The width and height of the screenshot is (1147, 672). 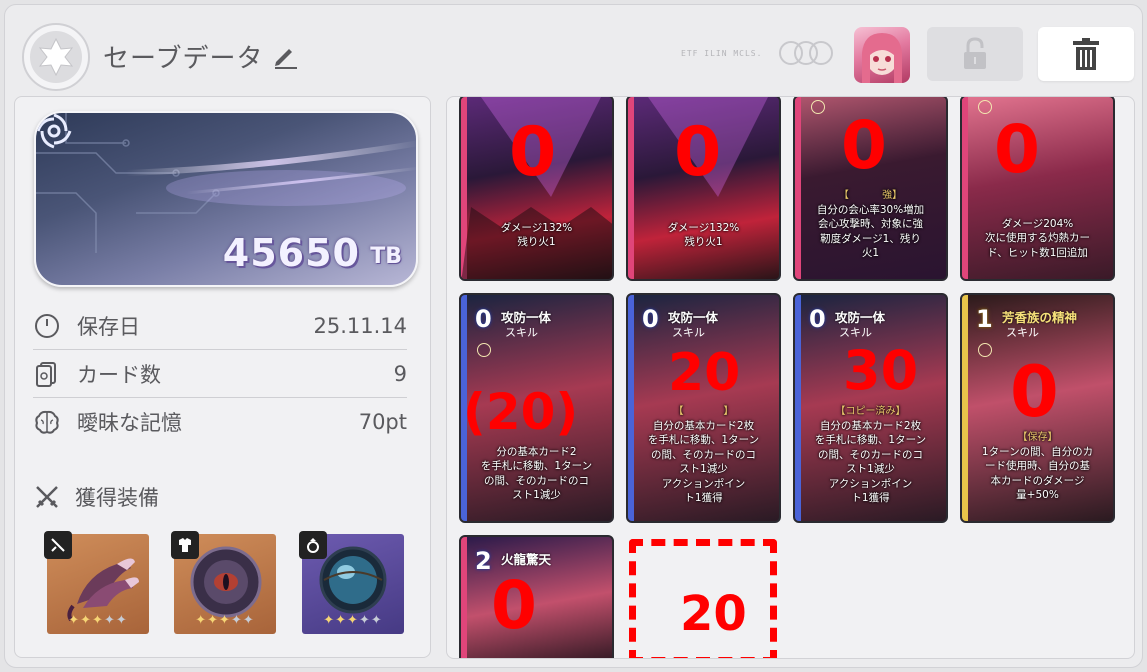 What do you see at coordinates (226, 199) in the screenshot?
I see `summary-banner: 45650 TB` at bounding box center [226, 199].